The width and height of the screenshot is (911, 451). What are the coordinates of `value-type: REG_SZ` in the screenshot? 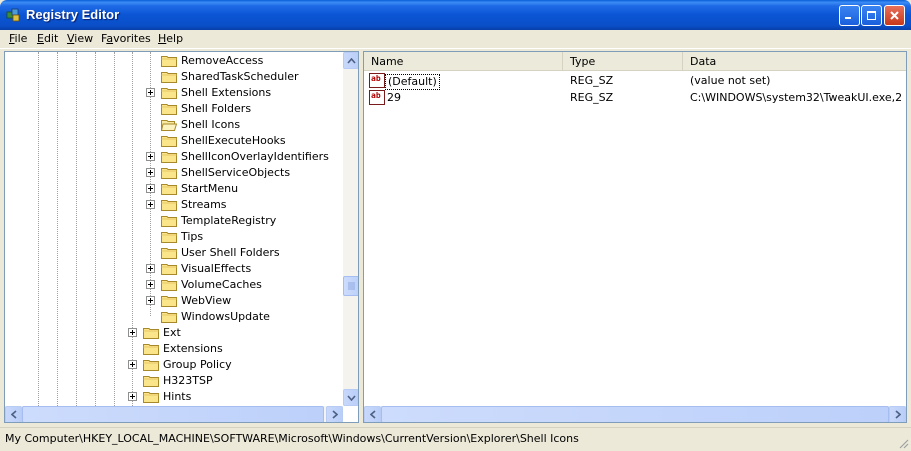 It's located at (592, 80).